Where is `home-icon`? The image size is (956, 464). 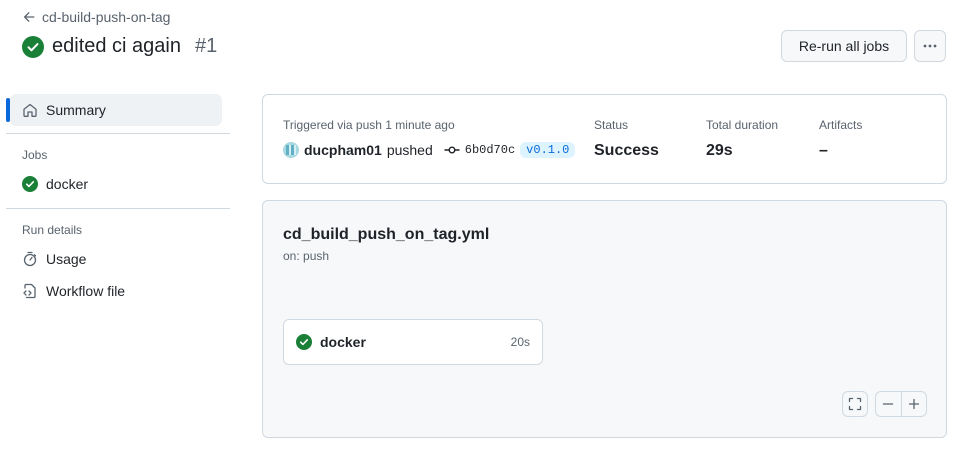 home-icon is located at coordinates (30, 110).